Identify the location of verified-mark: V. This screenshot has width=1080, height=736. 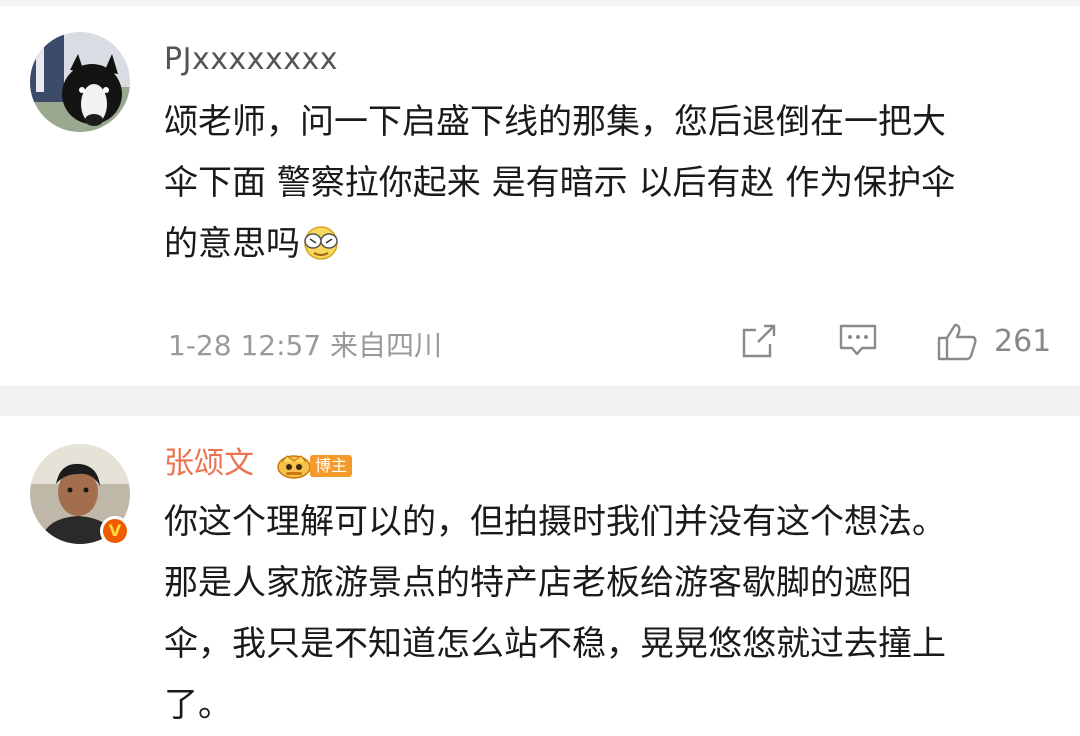
(115, 530).